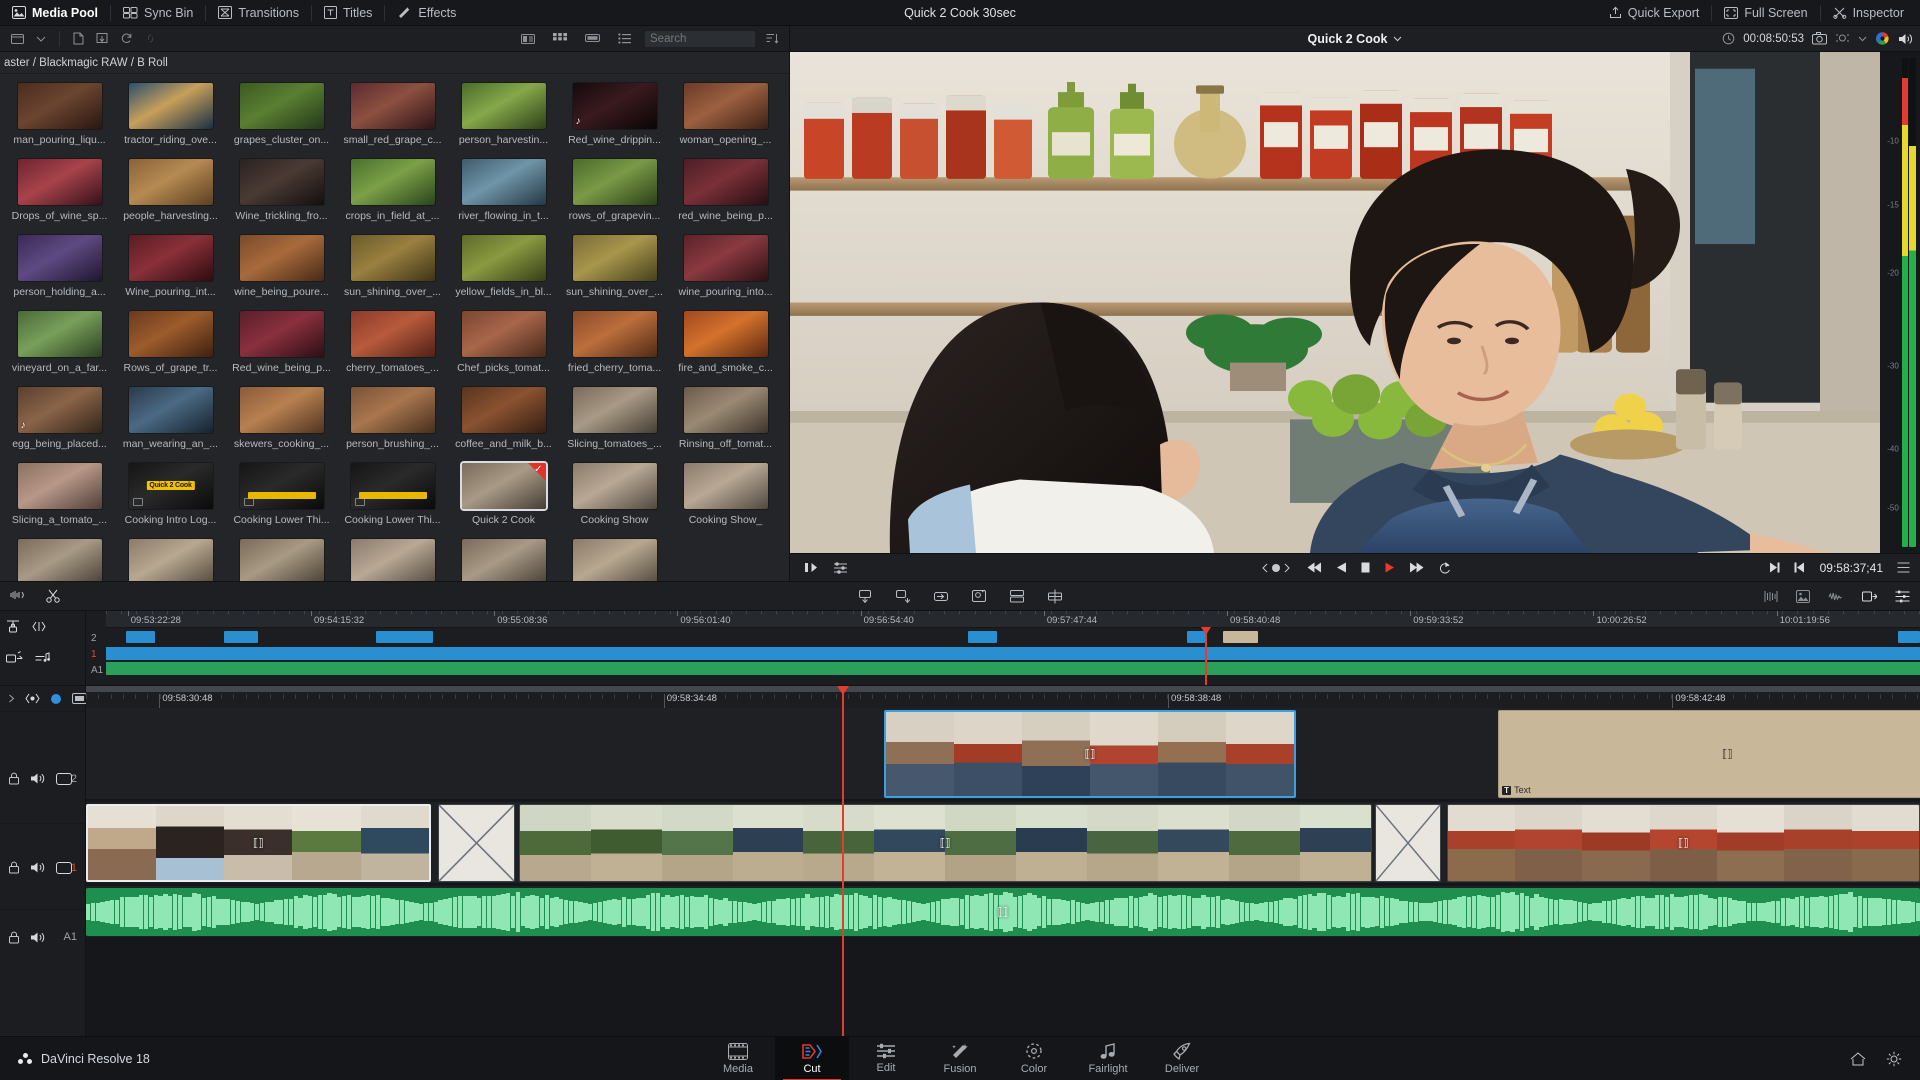 The height and width of the screenshot is (1080, 1920). What do you see at coordinates (1771, 596) in the screenshot?
I see `sync-clip-icon` at bounding box center [1771, 596].